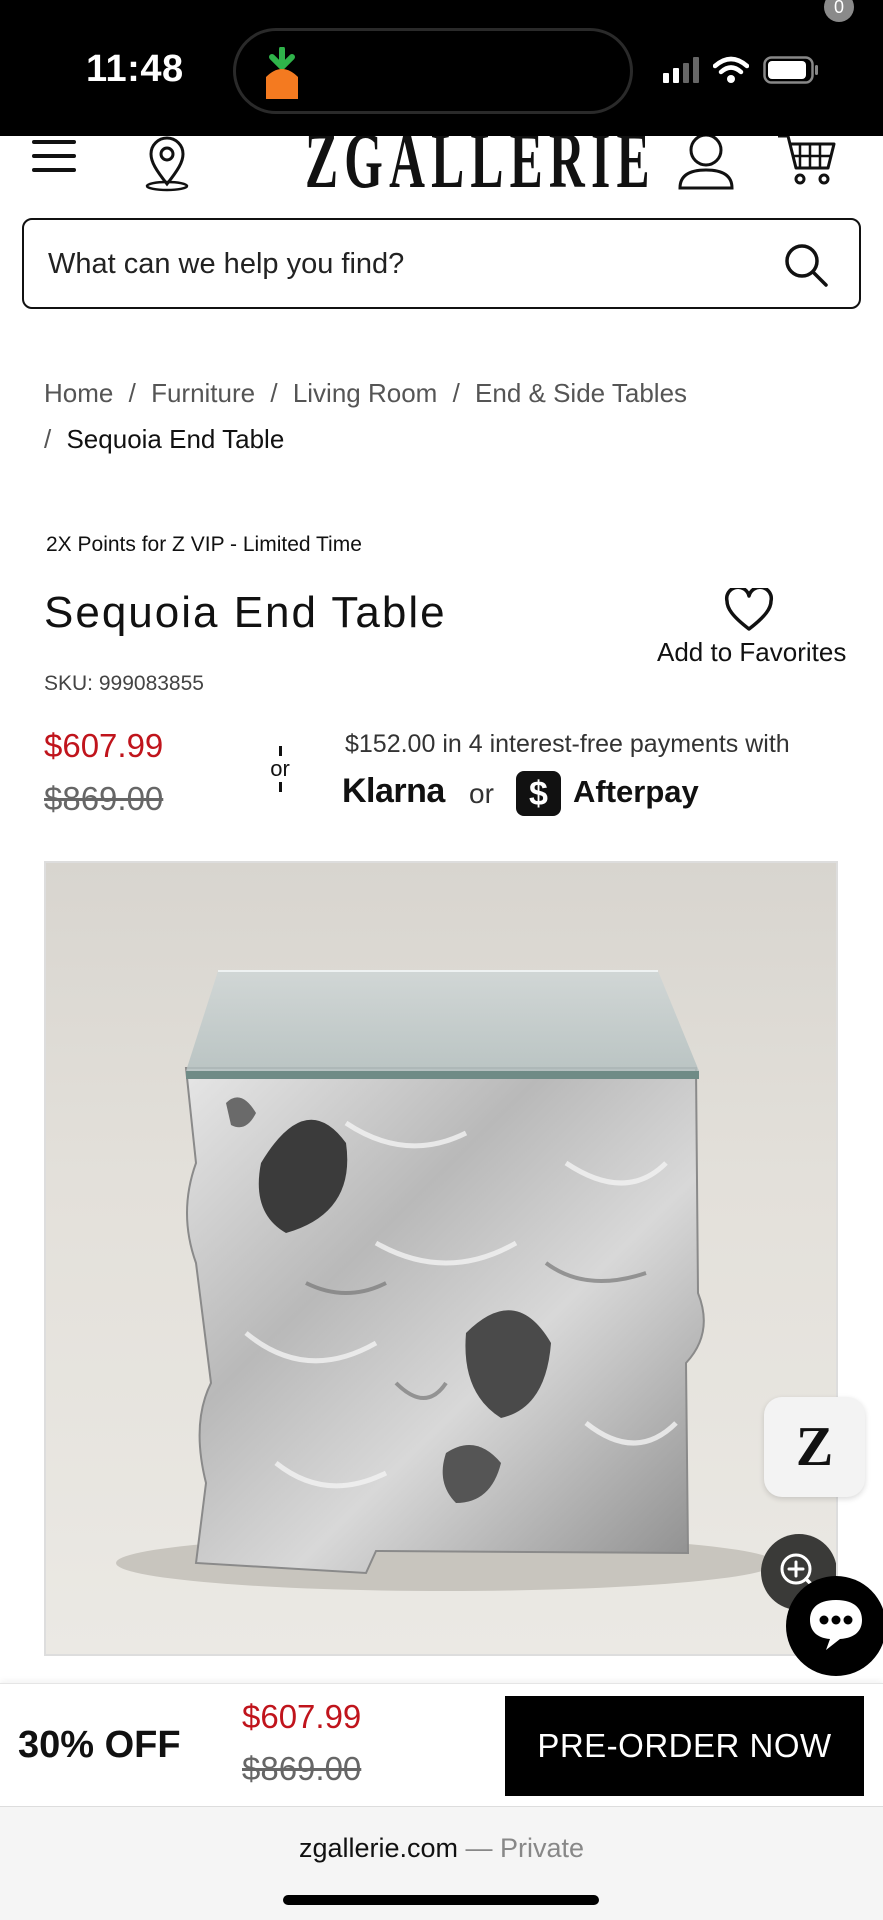 The image size is (883, 1920). I want to click on product-sku: SKU: 999083855, so click(124, 683).